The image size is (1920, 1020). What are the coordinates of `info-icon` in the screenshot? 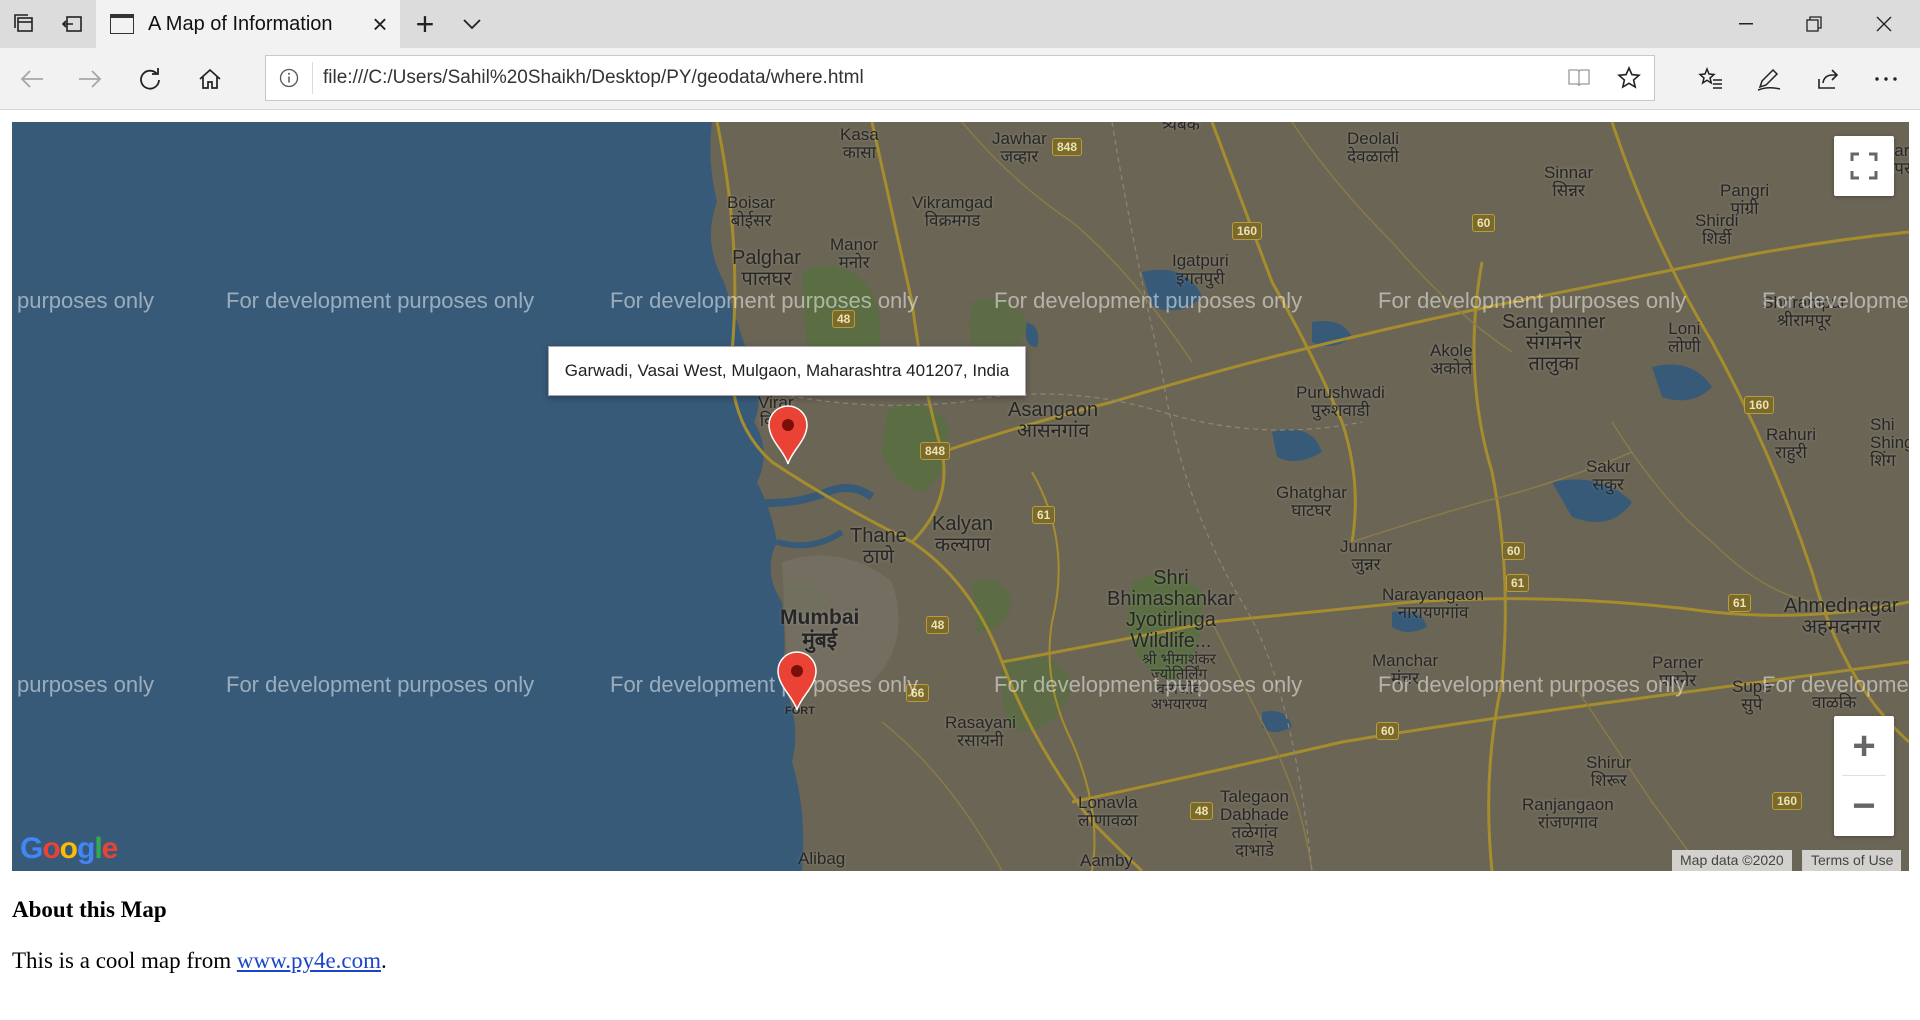 It's located at (289, 78).